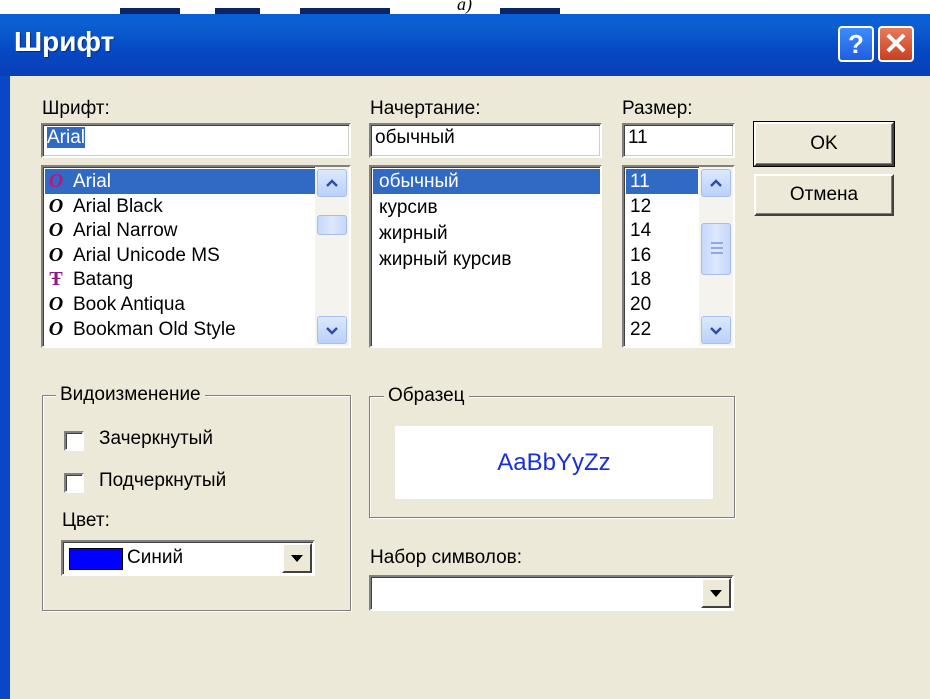 This screenshot has height=699, width=930. I want to click on font-label: Шрифт:, so click(76, 108).